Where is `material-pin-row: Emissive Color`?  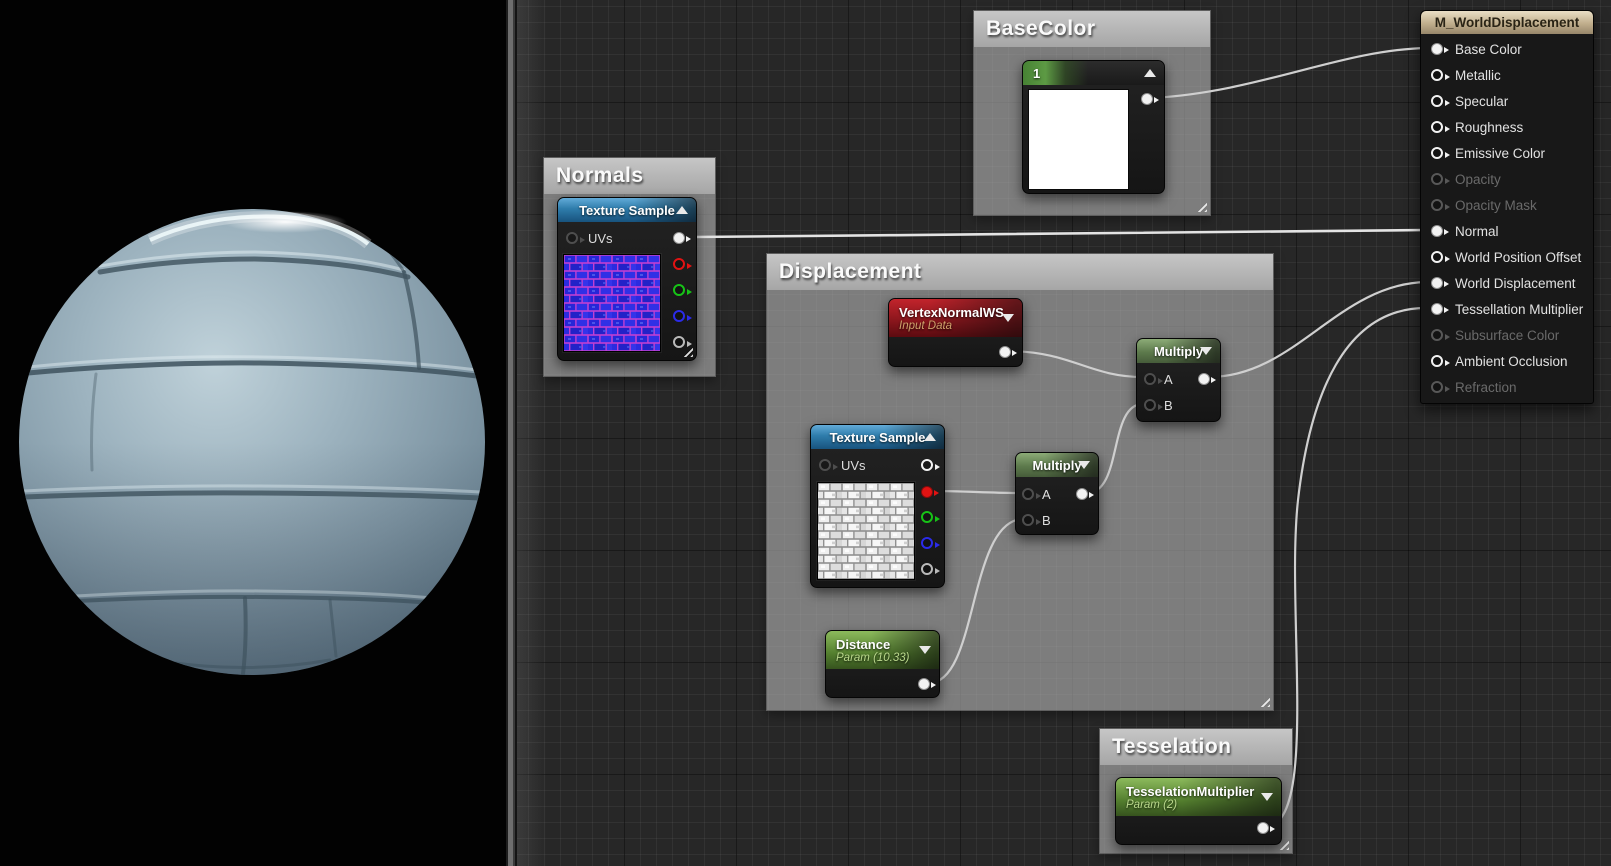
material-pin-row: Emissive Color is located at coordinates (1488, 153).